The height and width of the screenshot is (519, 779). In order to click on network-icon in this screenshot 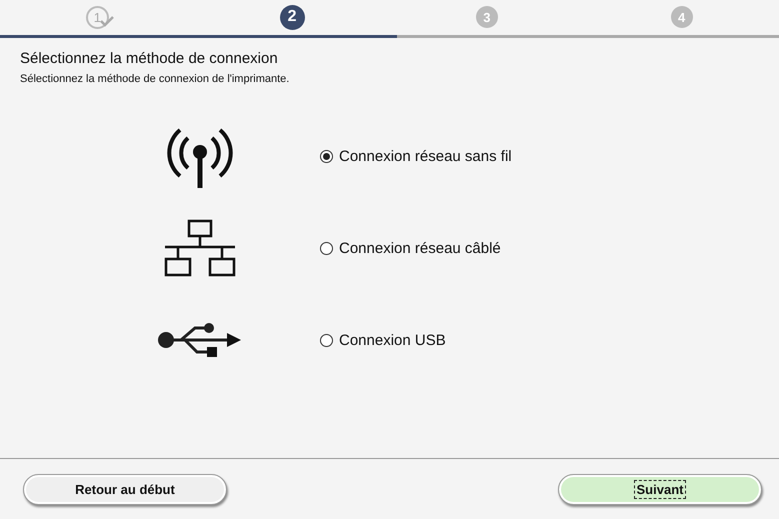, I will do `click(200, 248)`.